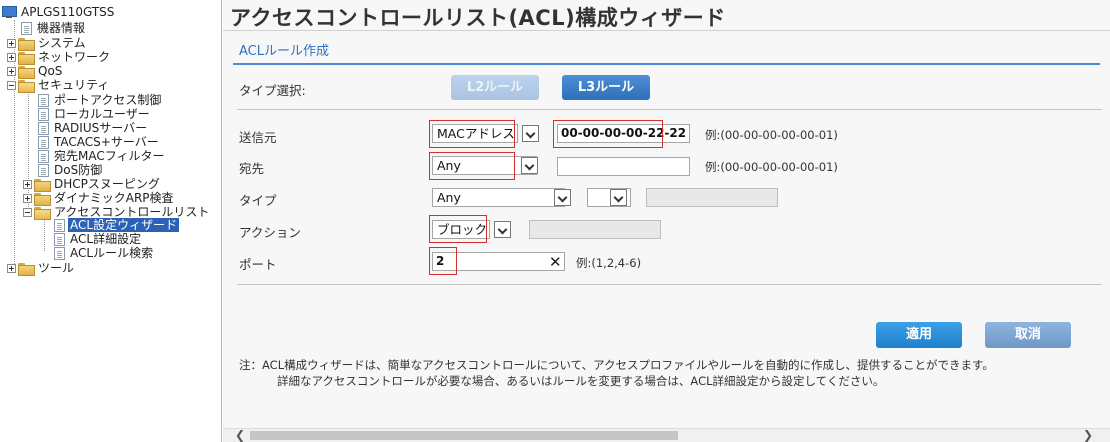  I want to click on tree-item-radius: RADIUSサーバー, so click(93, 128).